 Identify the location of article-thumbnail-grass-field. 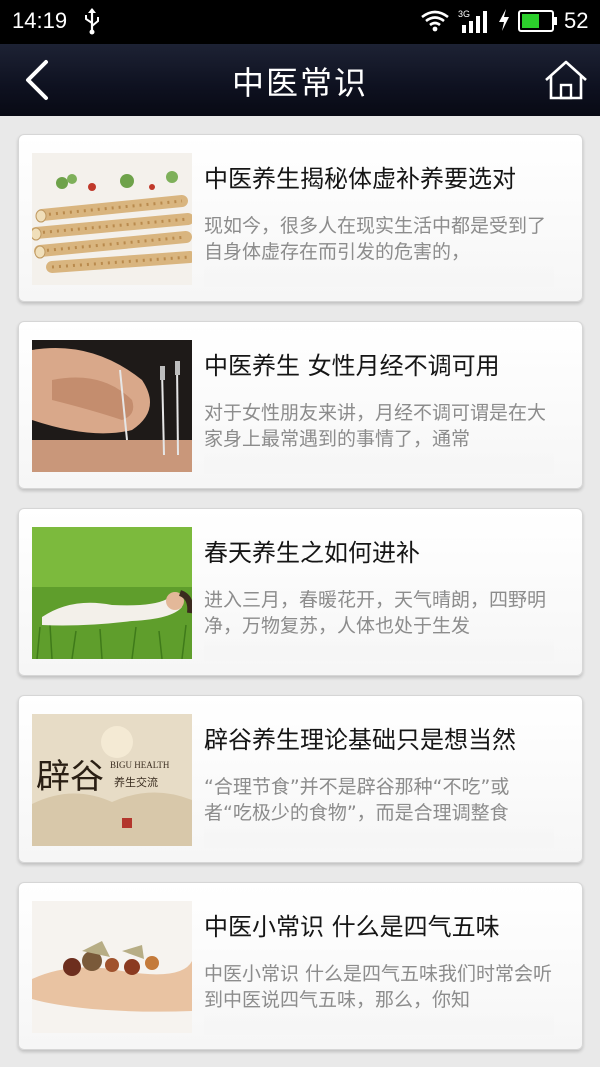
(112, 593).